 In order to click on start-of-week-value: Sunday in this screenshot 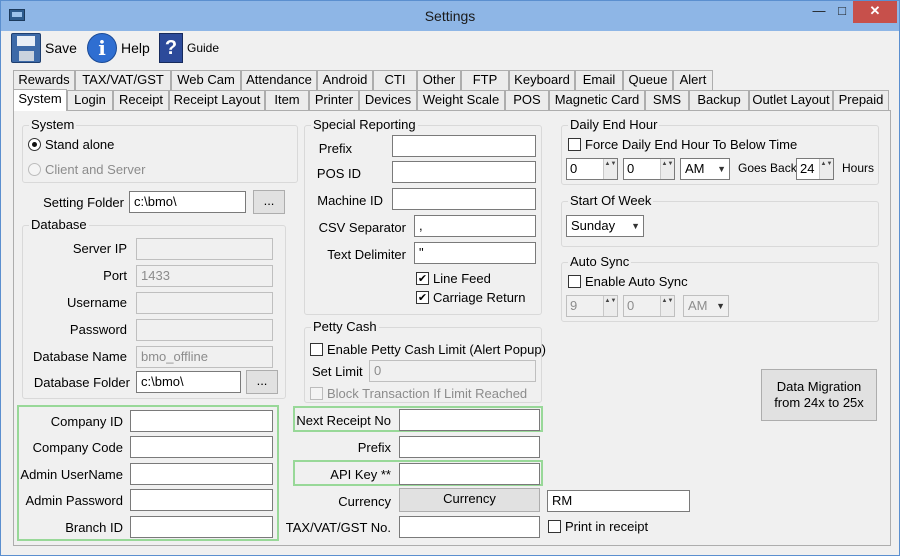, I will do `click(593, 225)`.